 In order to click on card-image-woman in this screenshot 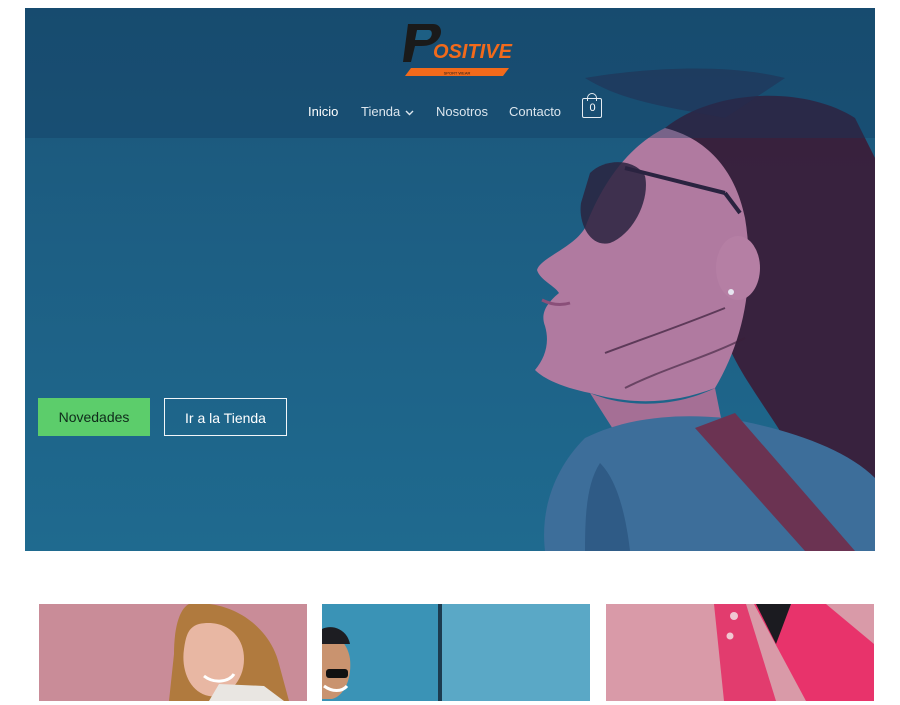, I will do `click(173, 652)`.